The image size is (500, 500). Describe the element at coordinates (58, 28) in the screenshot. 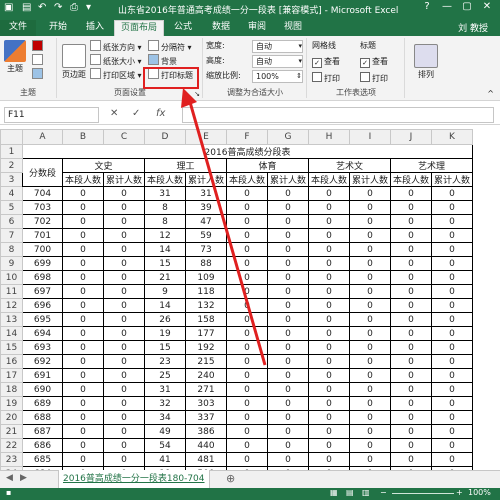

I see `tab-home: 开始` at that location.